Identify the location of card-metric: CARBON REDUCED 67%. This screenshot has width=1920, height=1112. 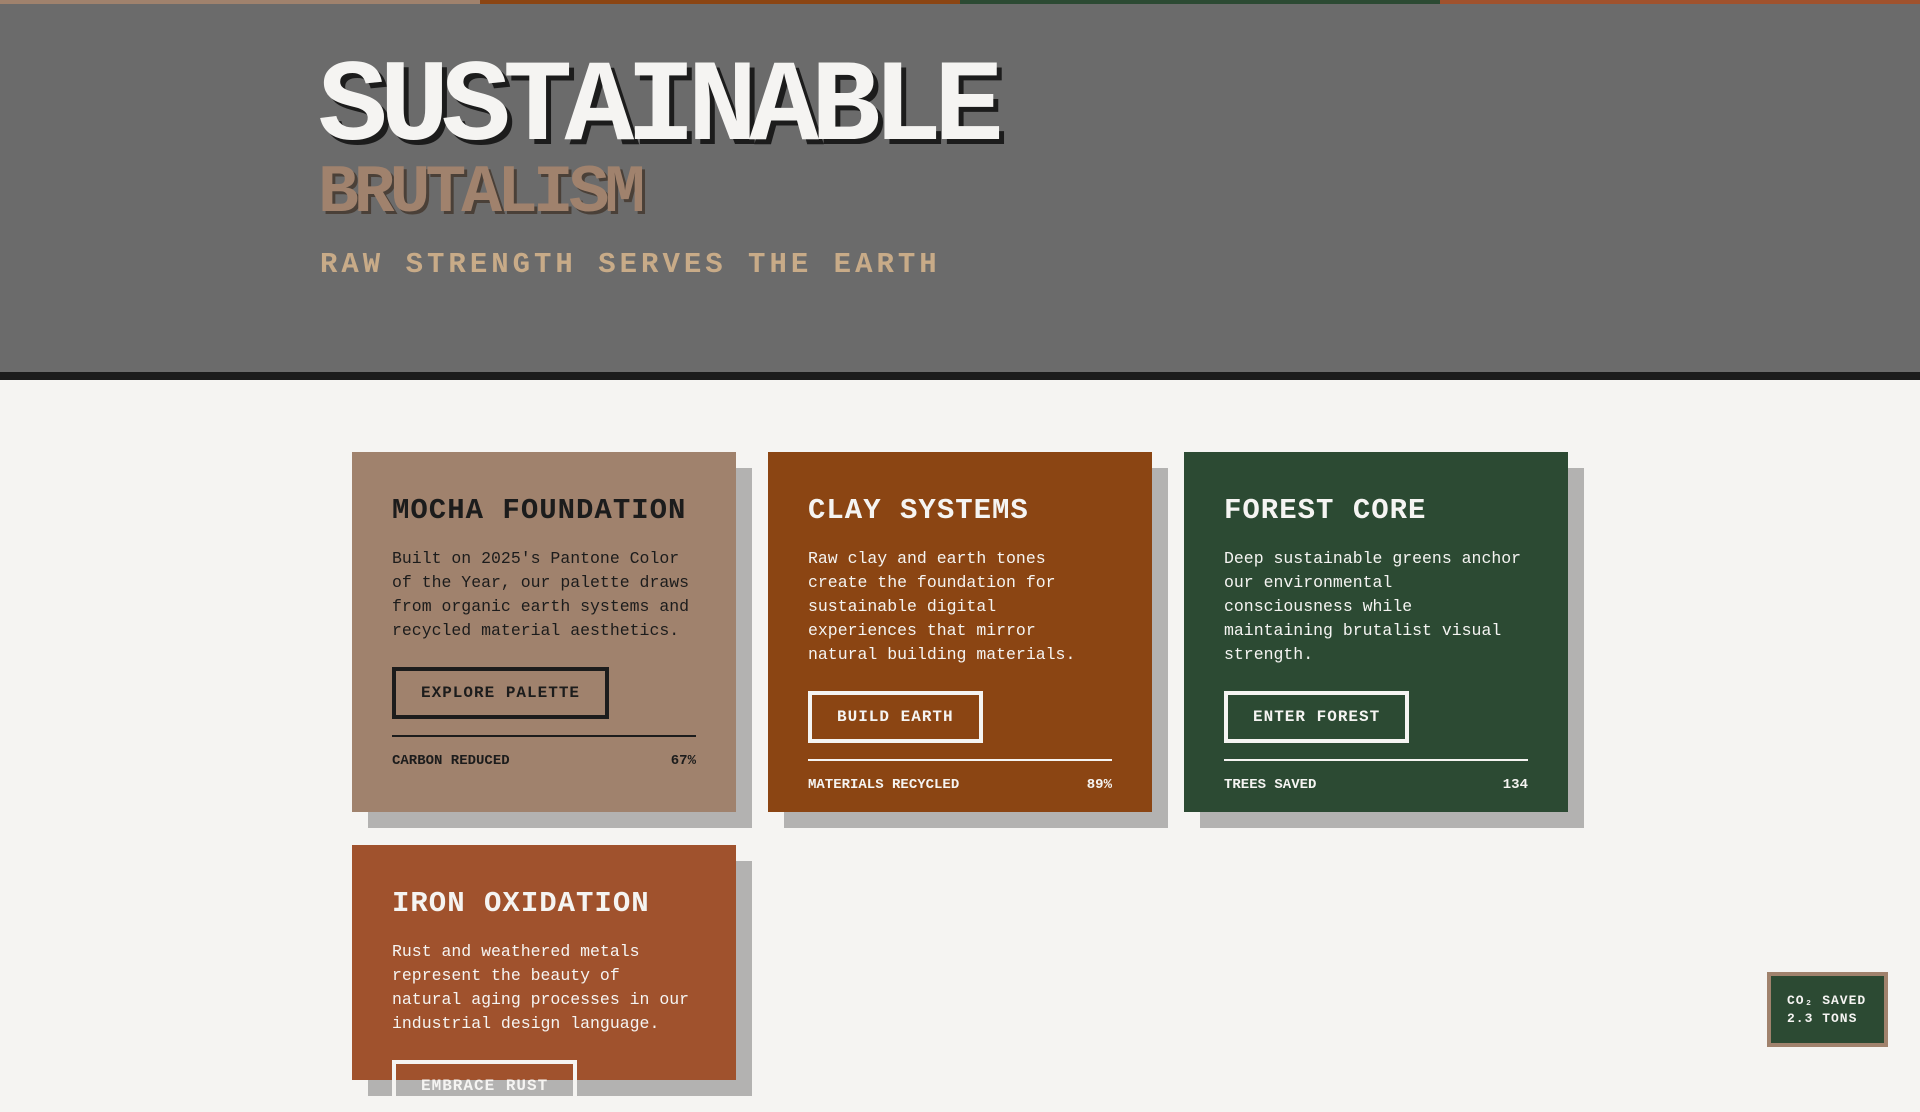
(544, 761).